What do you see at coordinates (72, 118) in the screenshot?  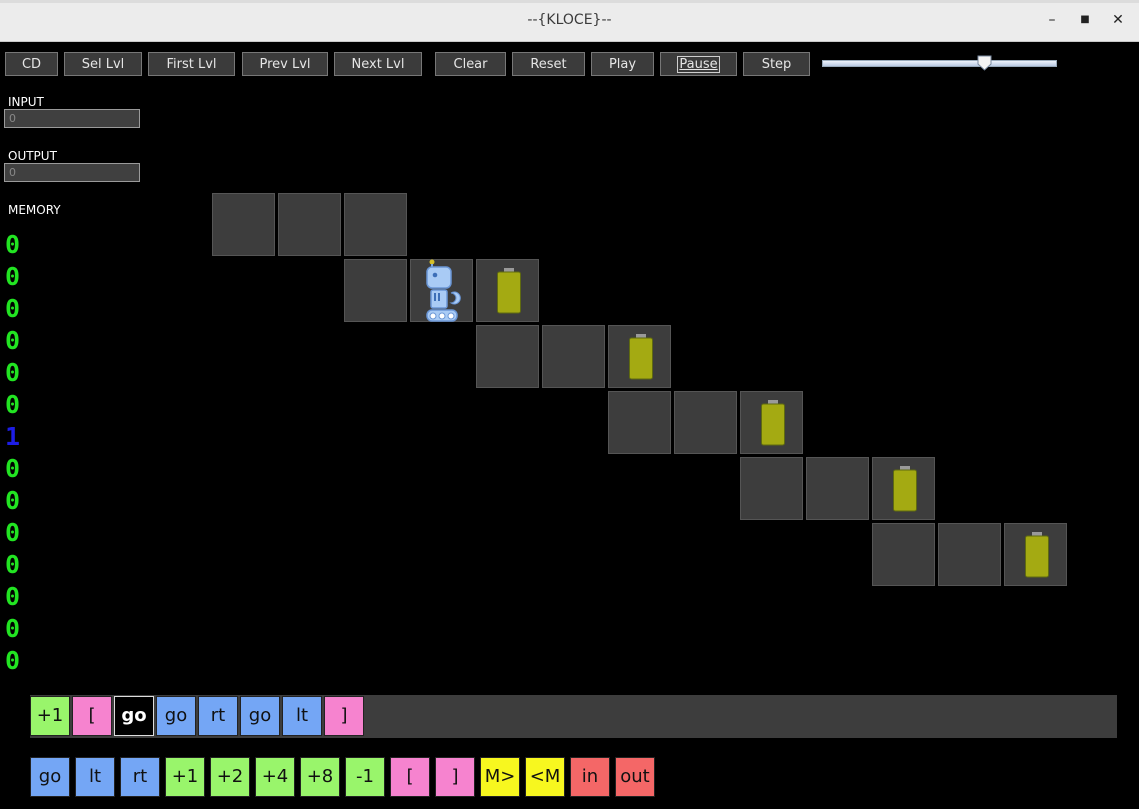 I see `input-field: 0` at bounding box center [72, 118].